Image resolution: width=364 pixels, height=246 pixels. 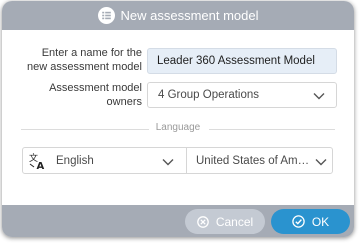 I want to click on translate-icon: 文 A, so click(x=38, y=162).